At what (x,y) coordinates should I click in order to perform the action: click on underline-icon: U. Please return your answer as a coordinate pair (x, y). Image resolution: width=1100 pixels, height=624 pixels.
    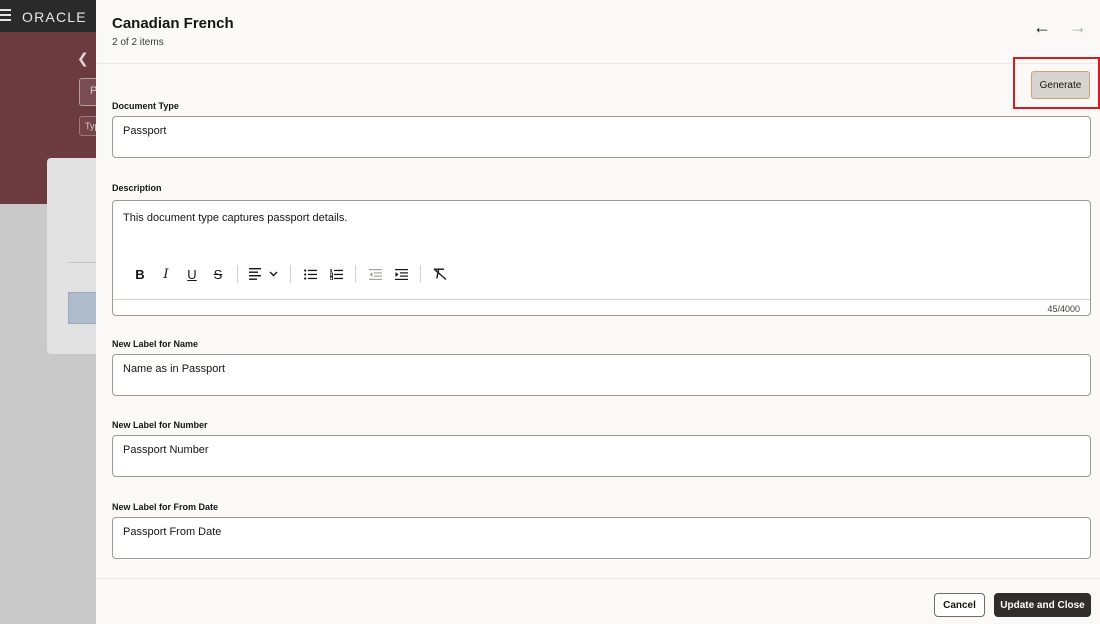
    Looking at the image, I should click on (192, 274).